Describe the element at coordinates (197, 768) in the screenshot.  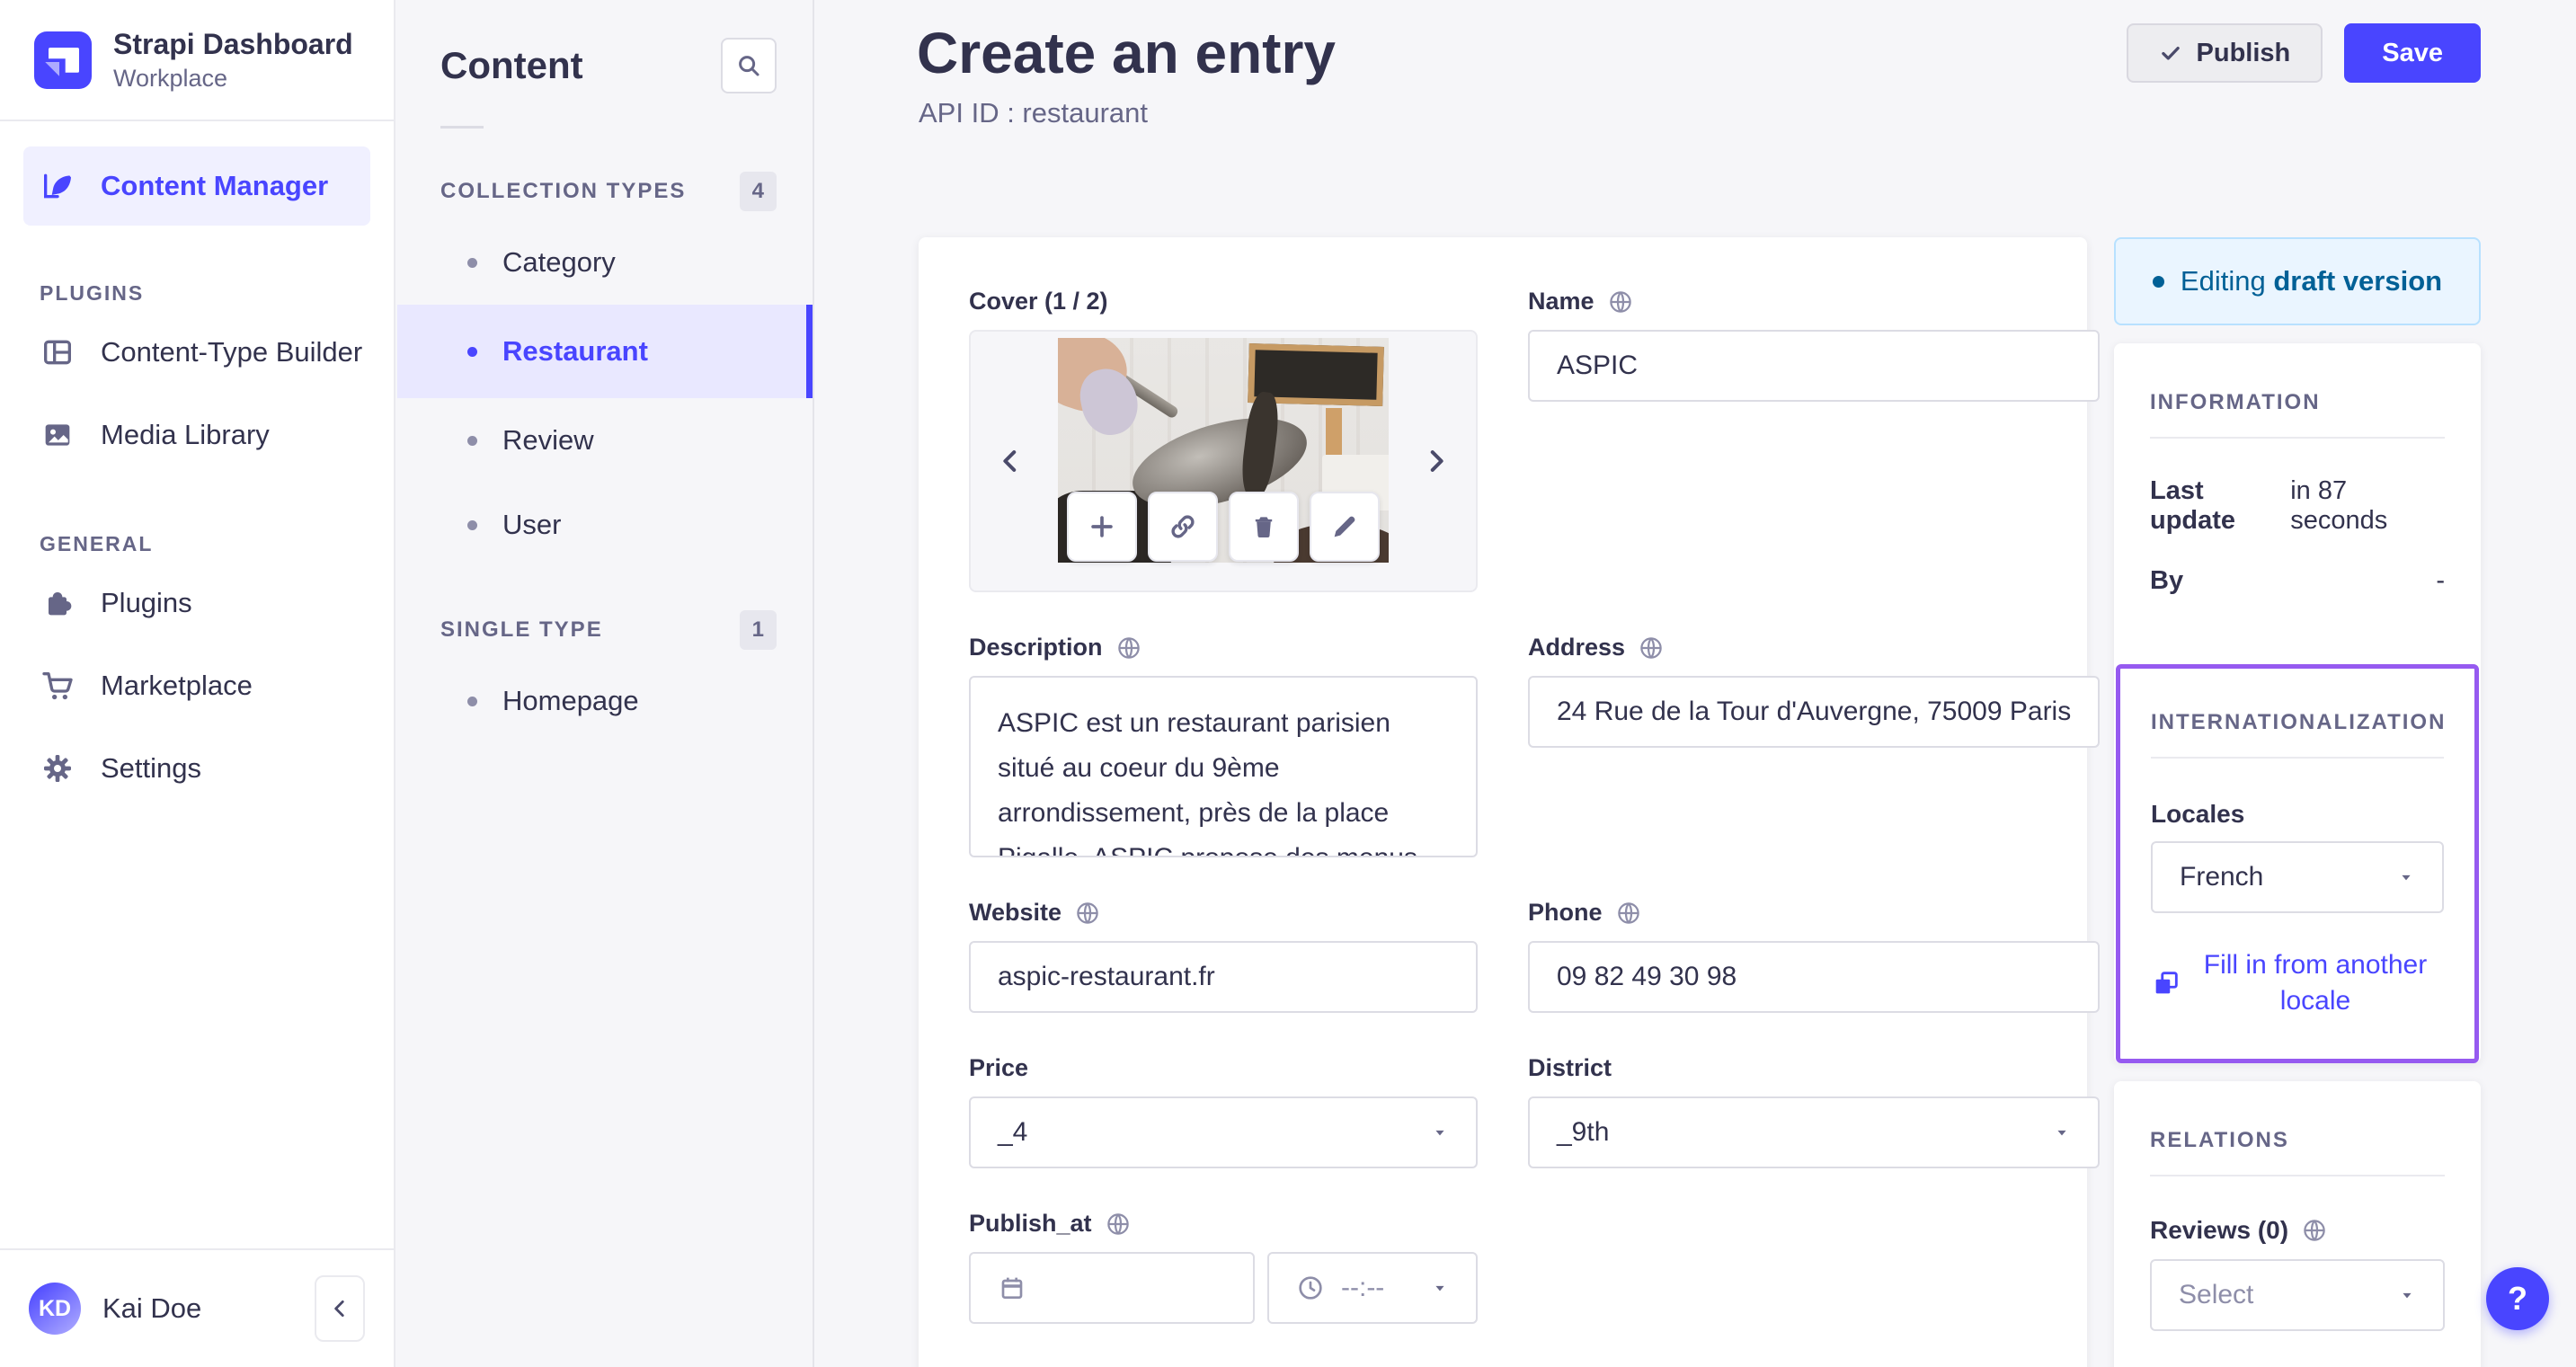
I see `sidebar-item-settings: Settings` at that location.